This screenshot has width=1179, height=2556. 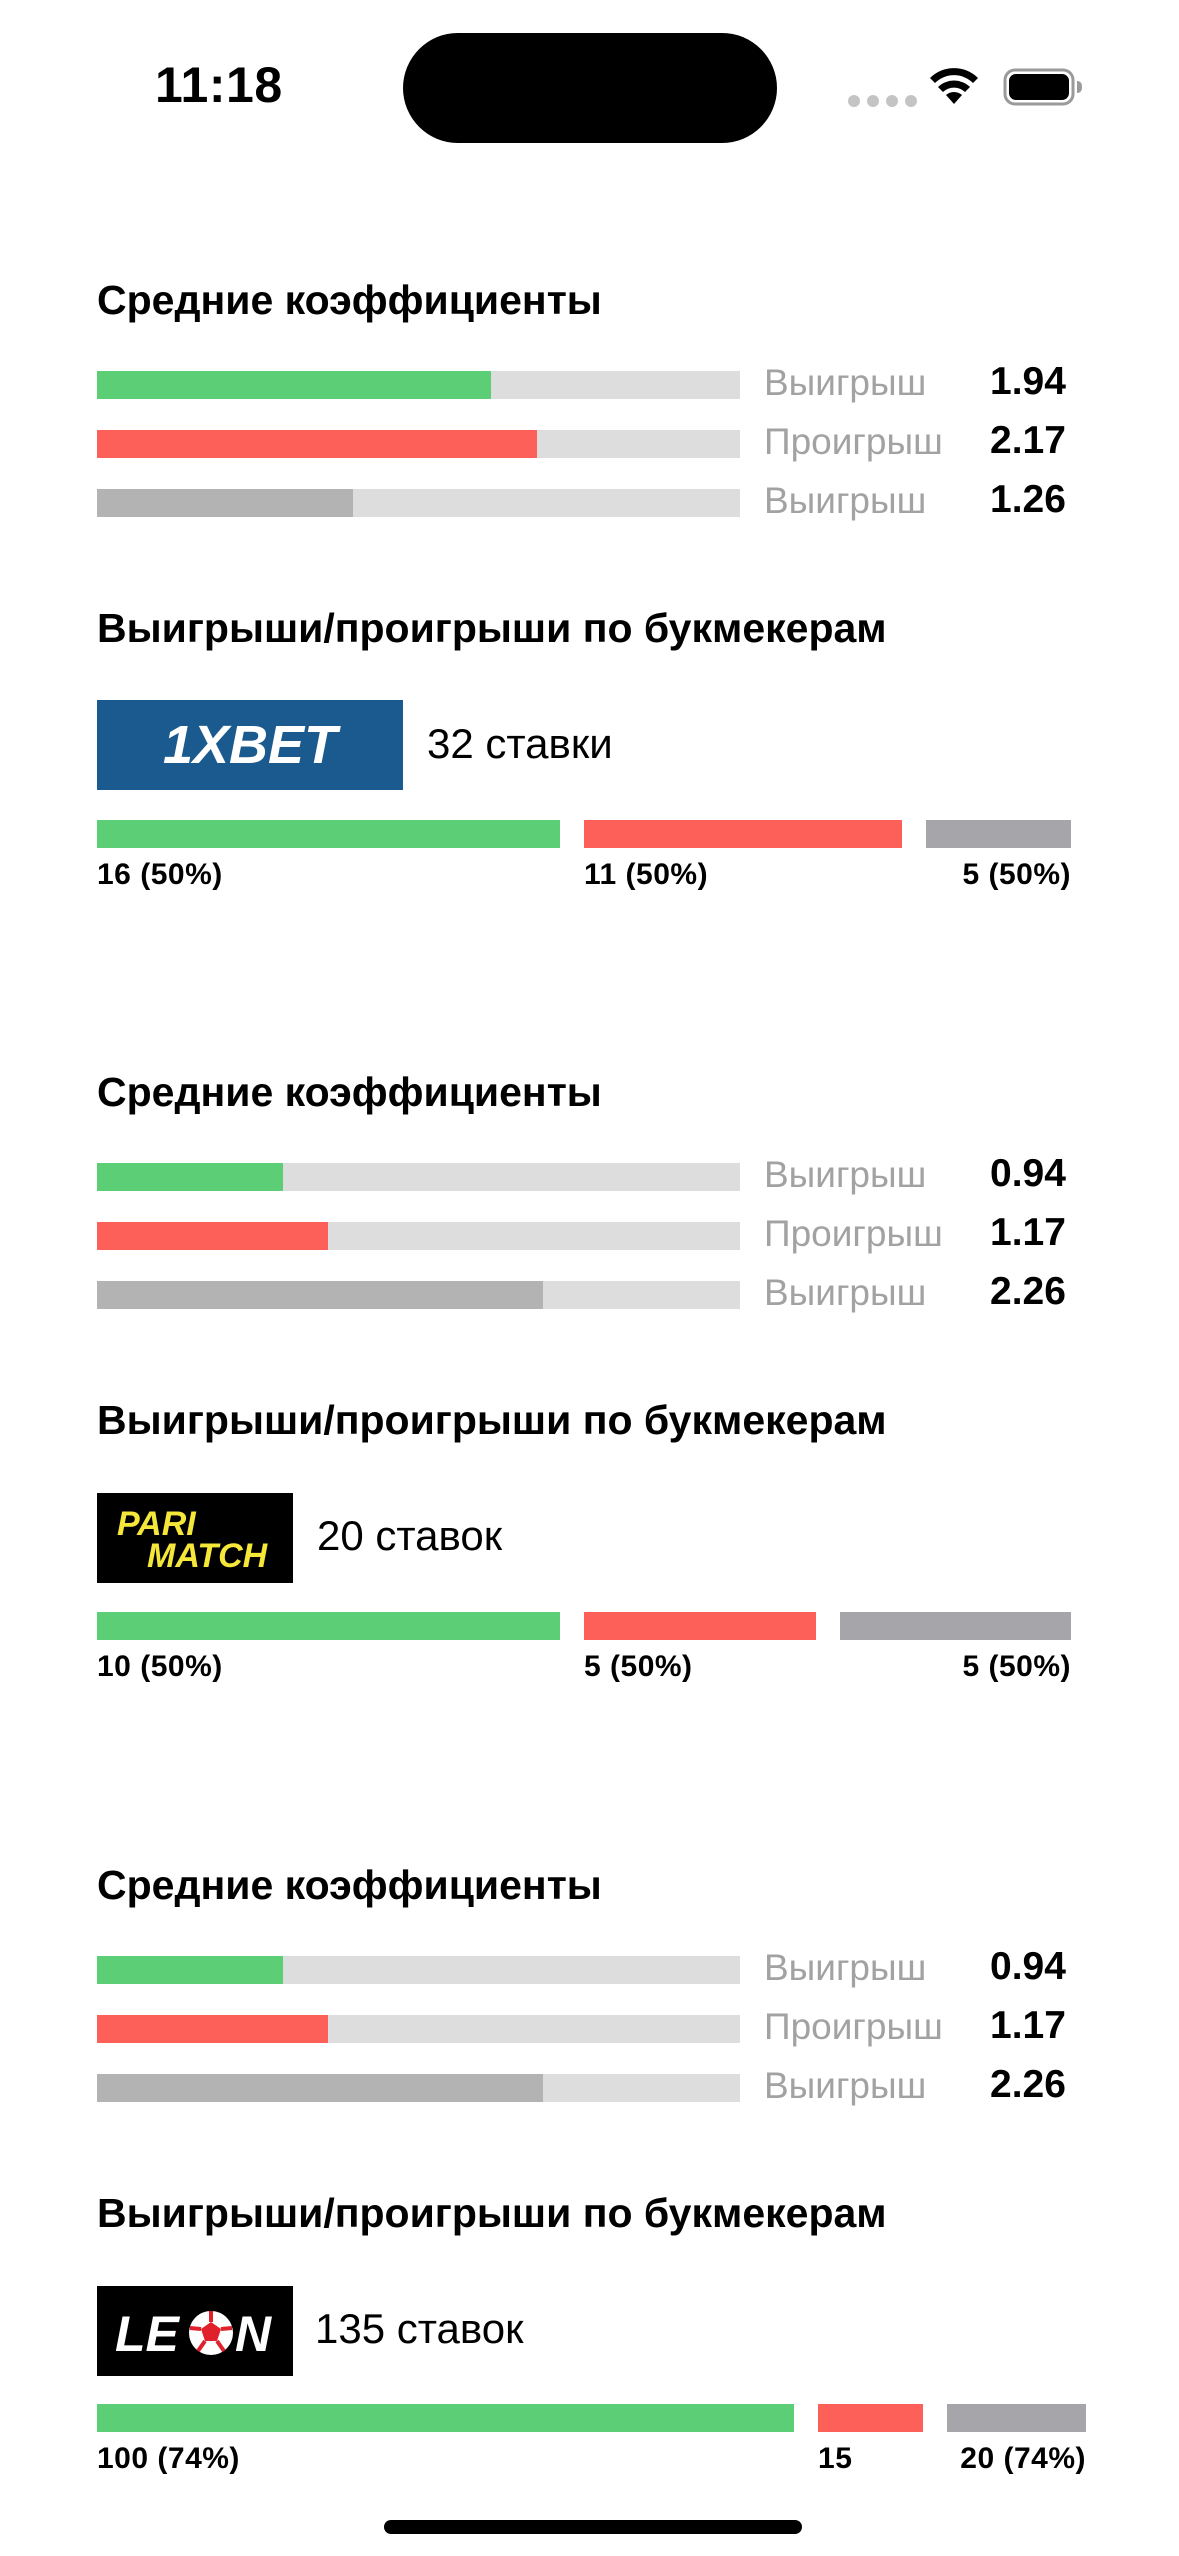 What do you see at coordinates (160, 1666) in the screenshot?
I see `distribution-segment-label: 10 (50%)` at bounding box center [160, 1666].